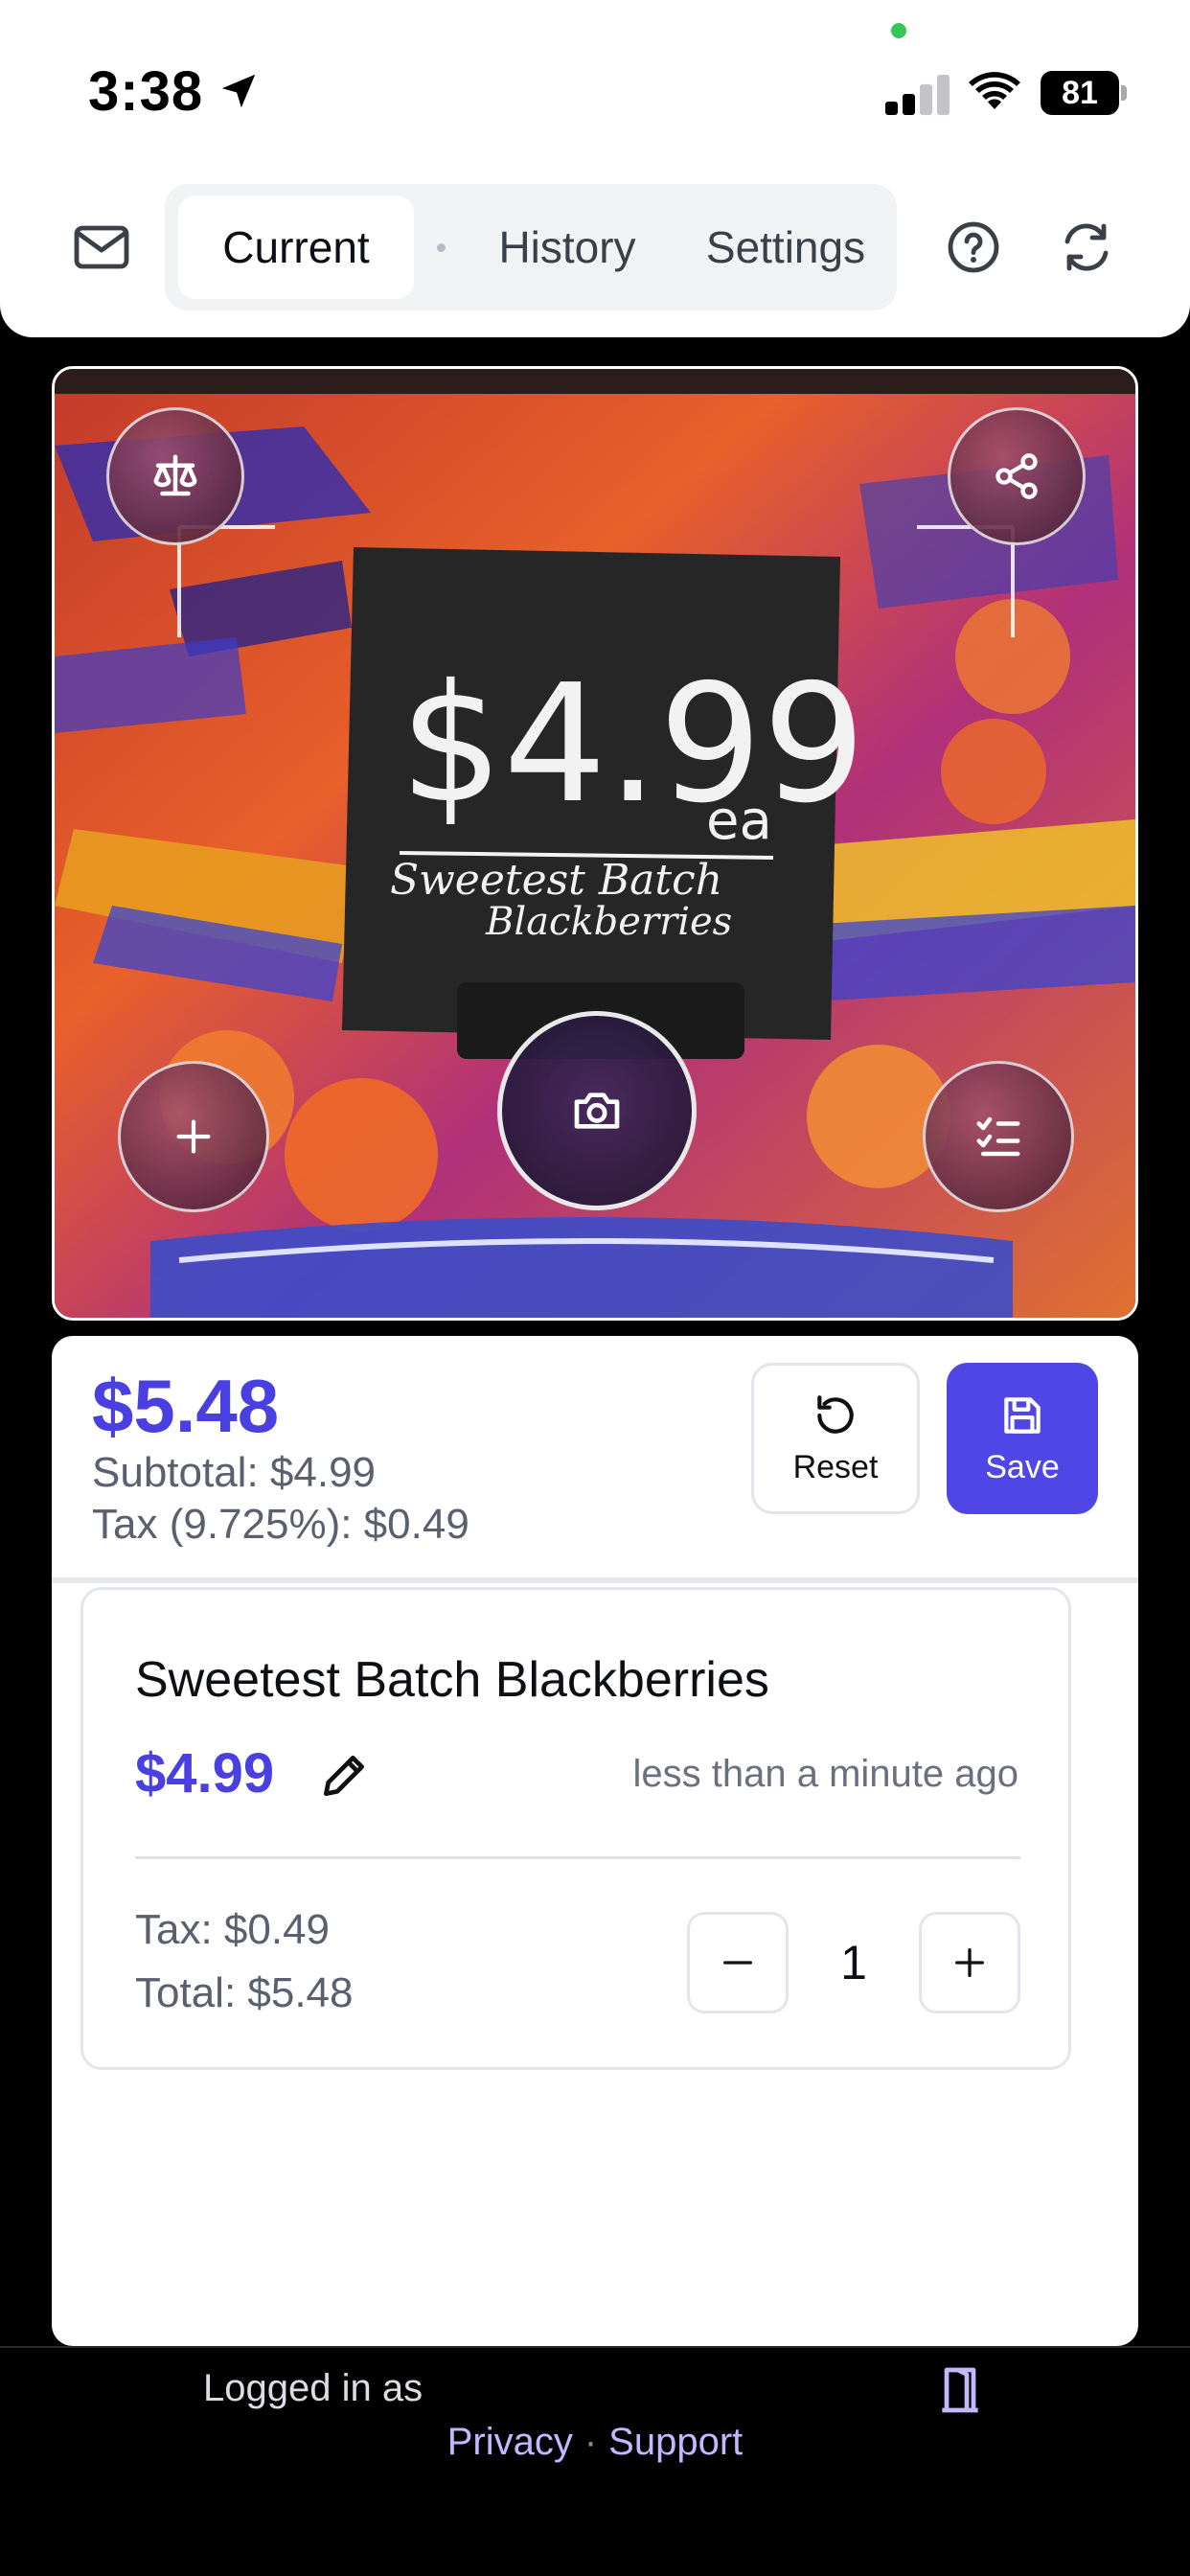 The width and height of the screenshot is (1190, 2576). I want to click on share-button, so click(1017, 476).